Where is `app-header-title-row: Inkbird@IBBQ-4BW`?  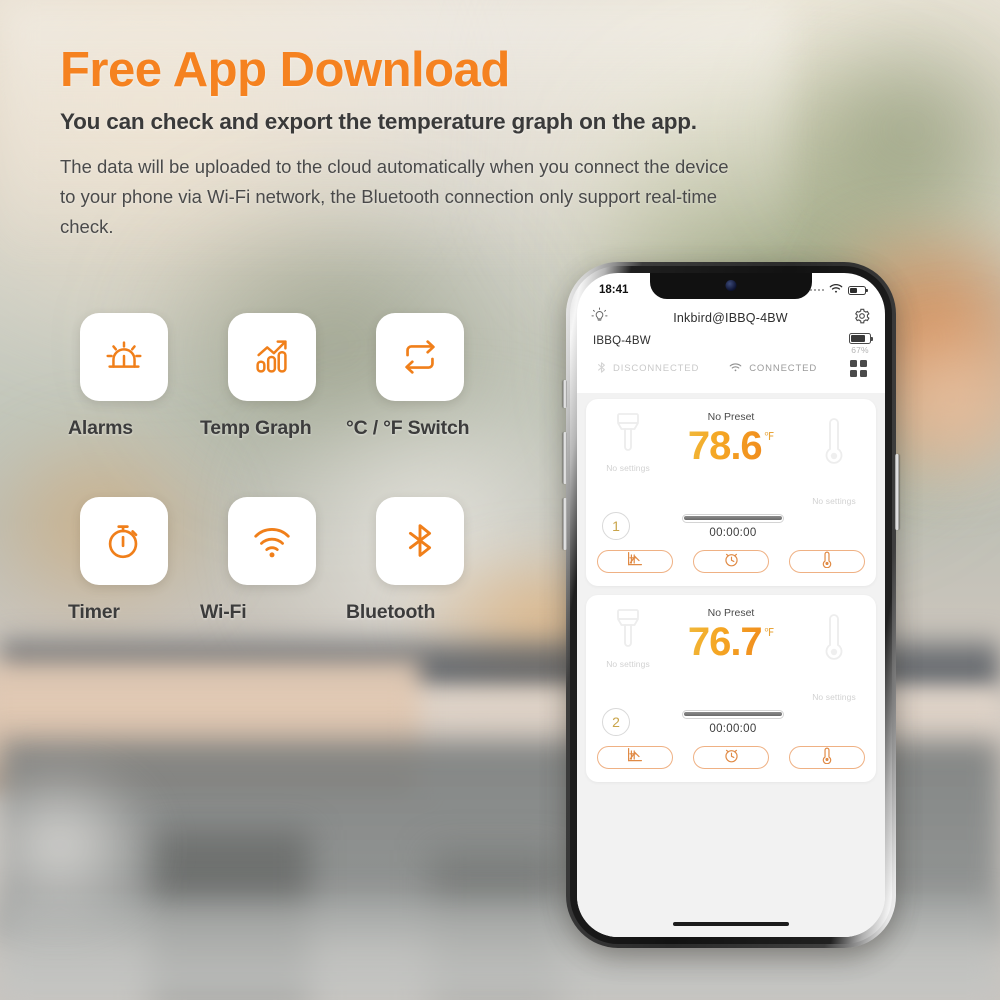
app-header-title-row: Inkbird@IBBQ-4BW is located at coordinates (731, 318).